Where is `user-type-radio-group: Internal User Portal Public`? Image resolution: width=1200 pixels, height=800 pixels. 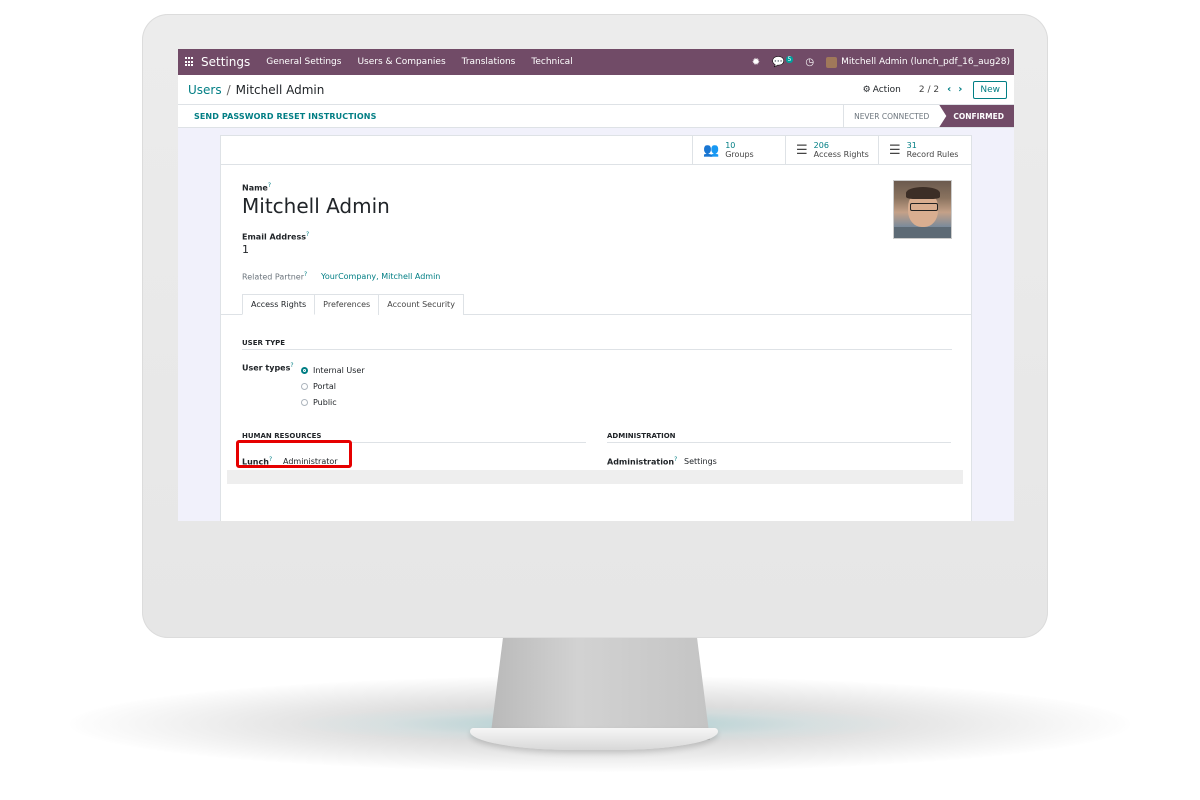 user-type-radio-group: Internal User Portal Public is located at coordinates (333, 386).